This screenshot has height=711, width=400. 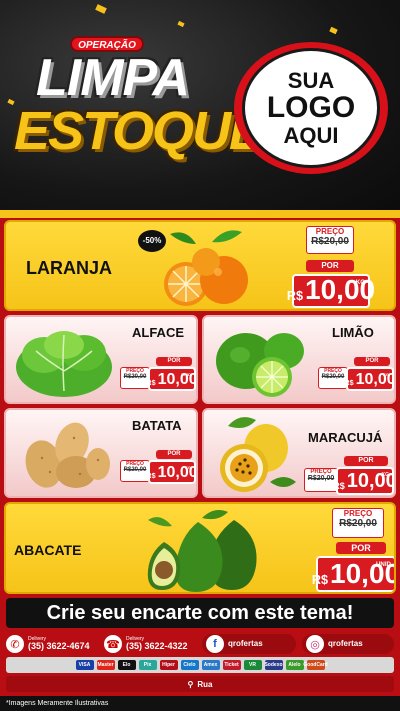 I want to click on product-card-maracuja: MARACUJÁ PREÇO R$20,00 POR R$ 10,00 KG, so click(x=299, y=453).